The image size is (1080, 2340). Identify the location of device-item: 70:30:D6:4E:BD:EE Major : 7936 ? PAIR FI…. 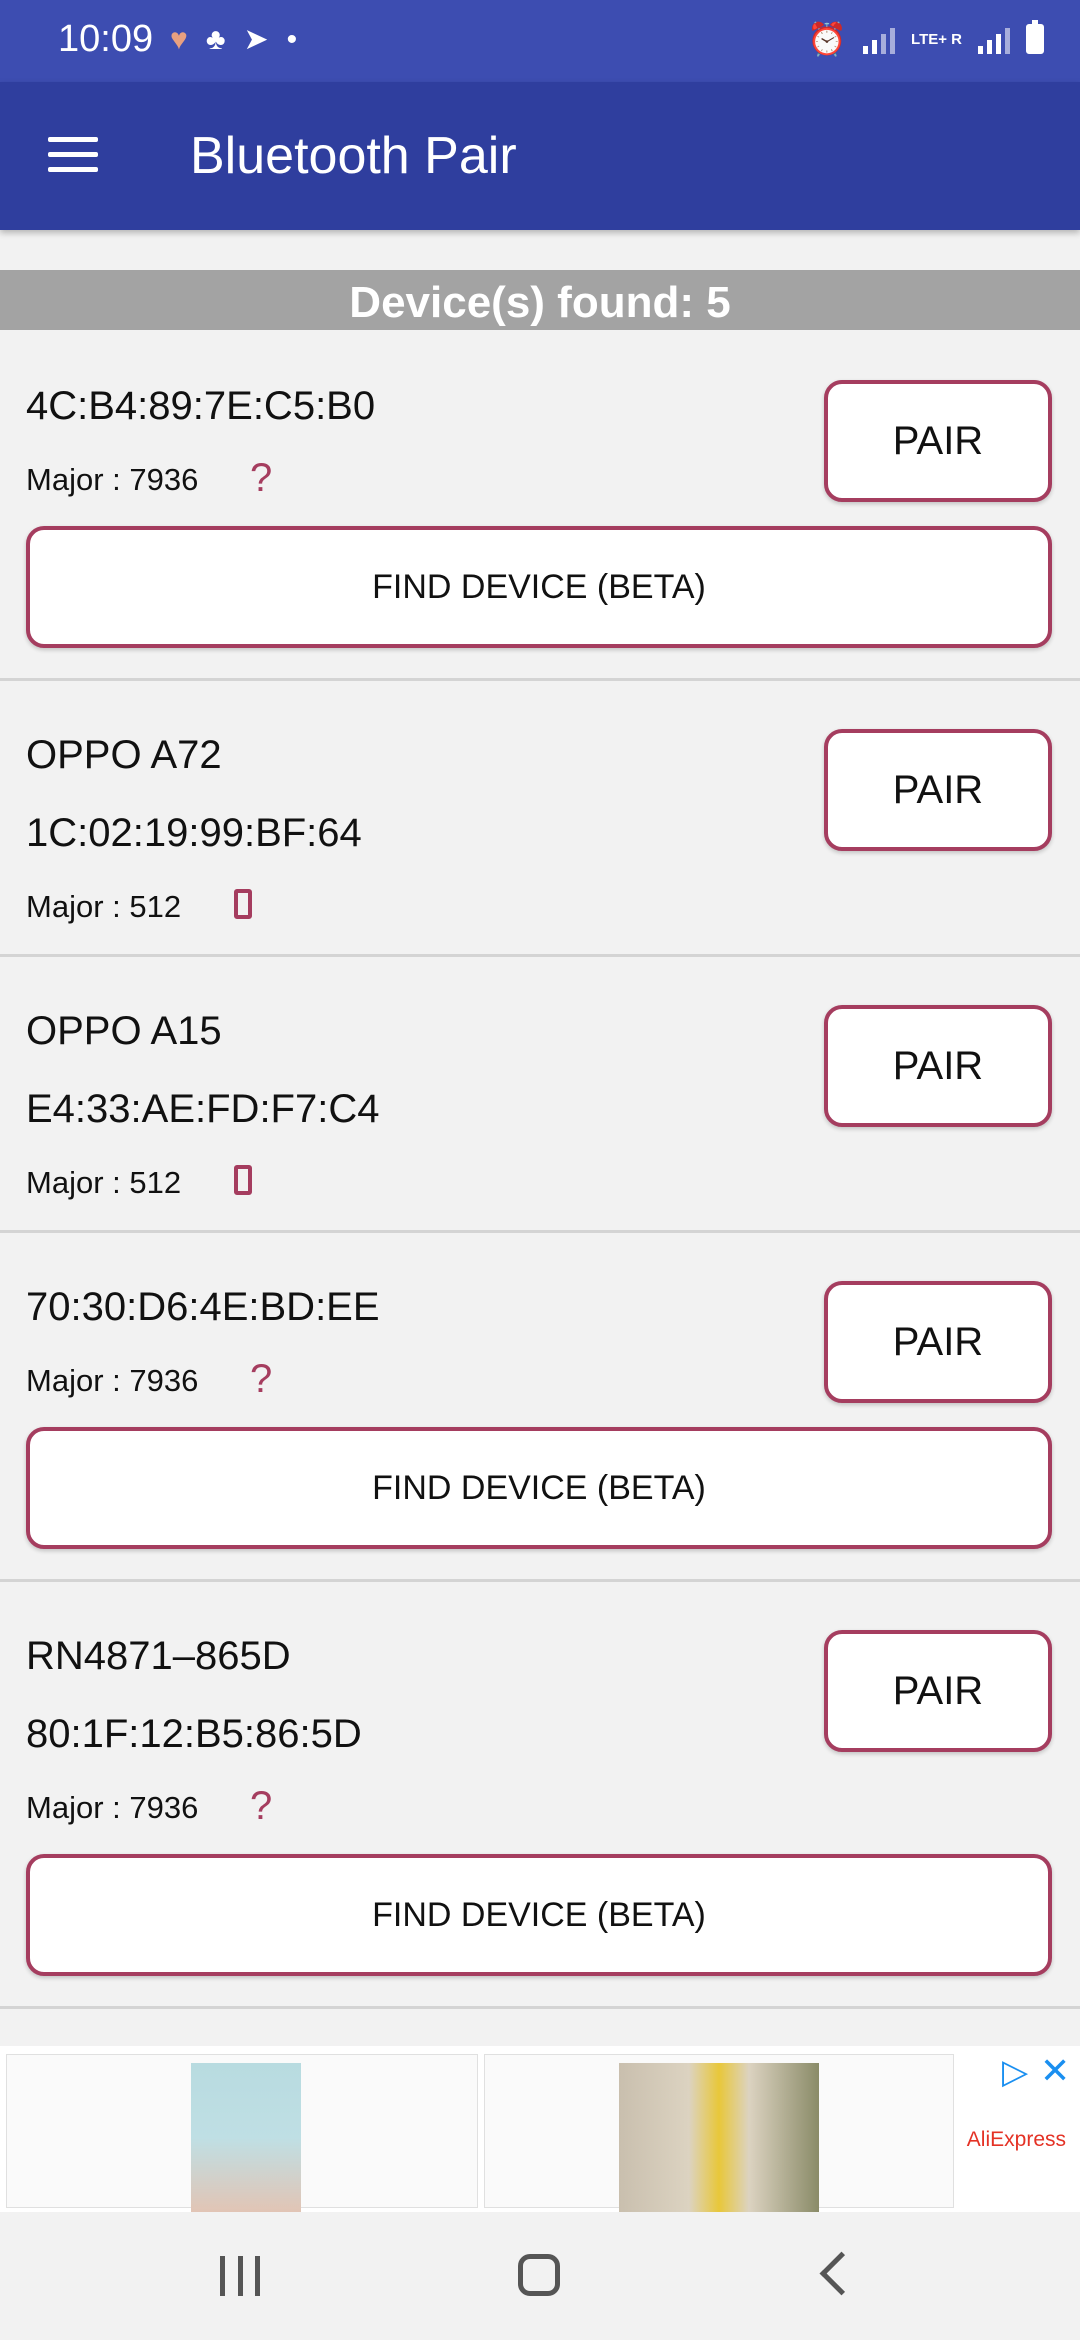
(540, 1407).